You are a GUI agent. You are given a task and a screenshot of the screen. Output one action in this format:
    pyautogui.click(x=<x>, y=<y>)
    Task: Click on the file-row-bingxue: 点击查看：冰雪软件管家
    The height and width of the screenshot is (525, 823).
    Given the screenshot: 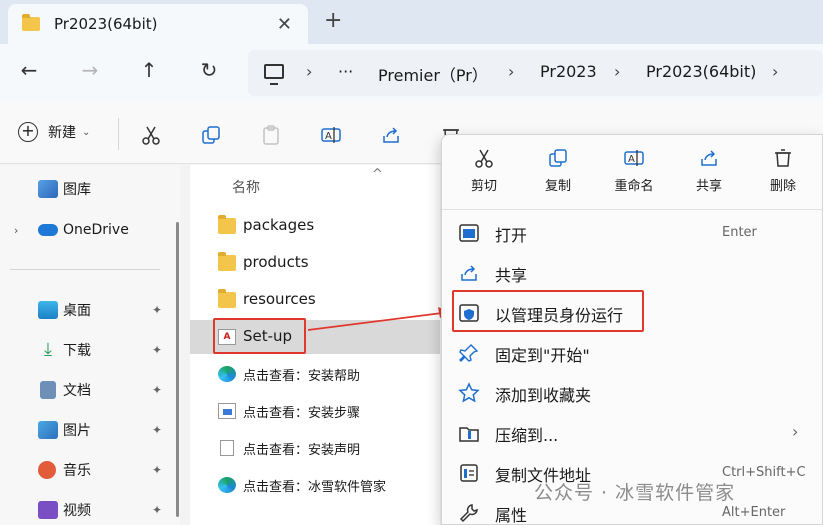 What is the action you would take?
    pyautogui.click(x=315, y=485)
    